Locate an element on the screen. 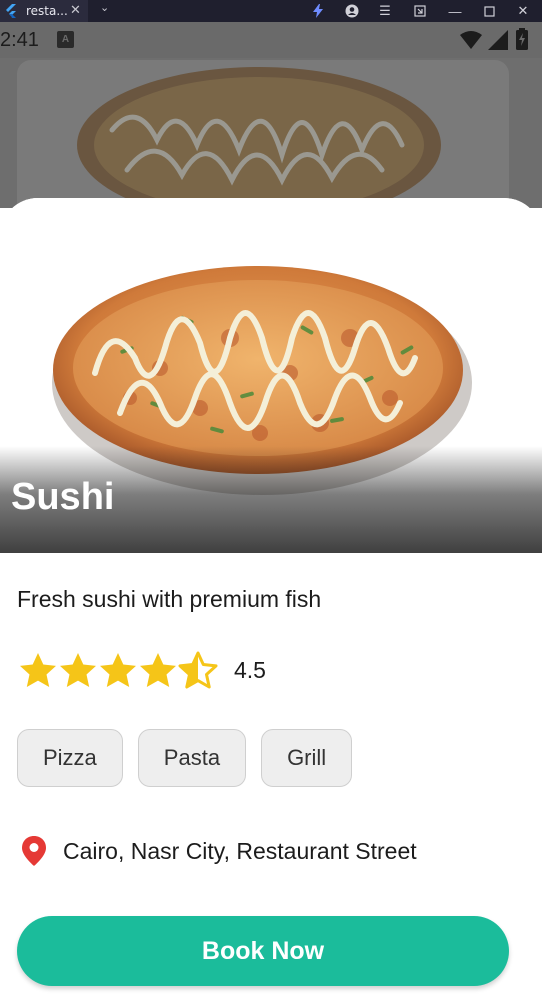 This screenshot has height=1006, width=542. maximize-icon is located at coordinates (489, 11).